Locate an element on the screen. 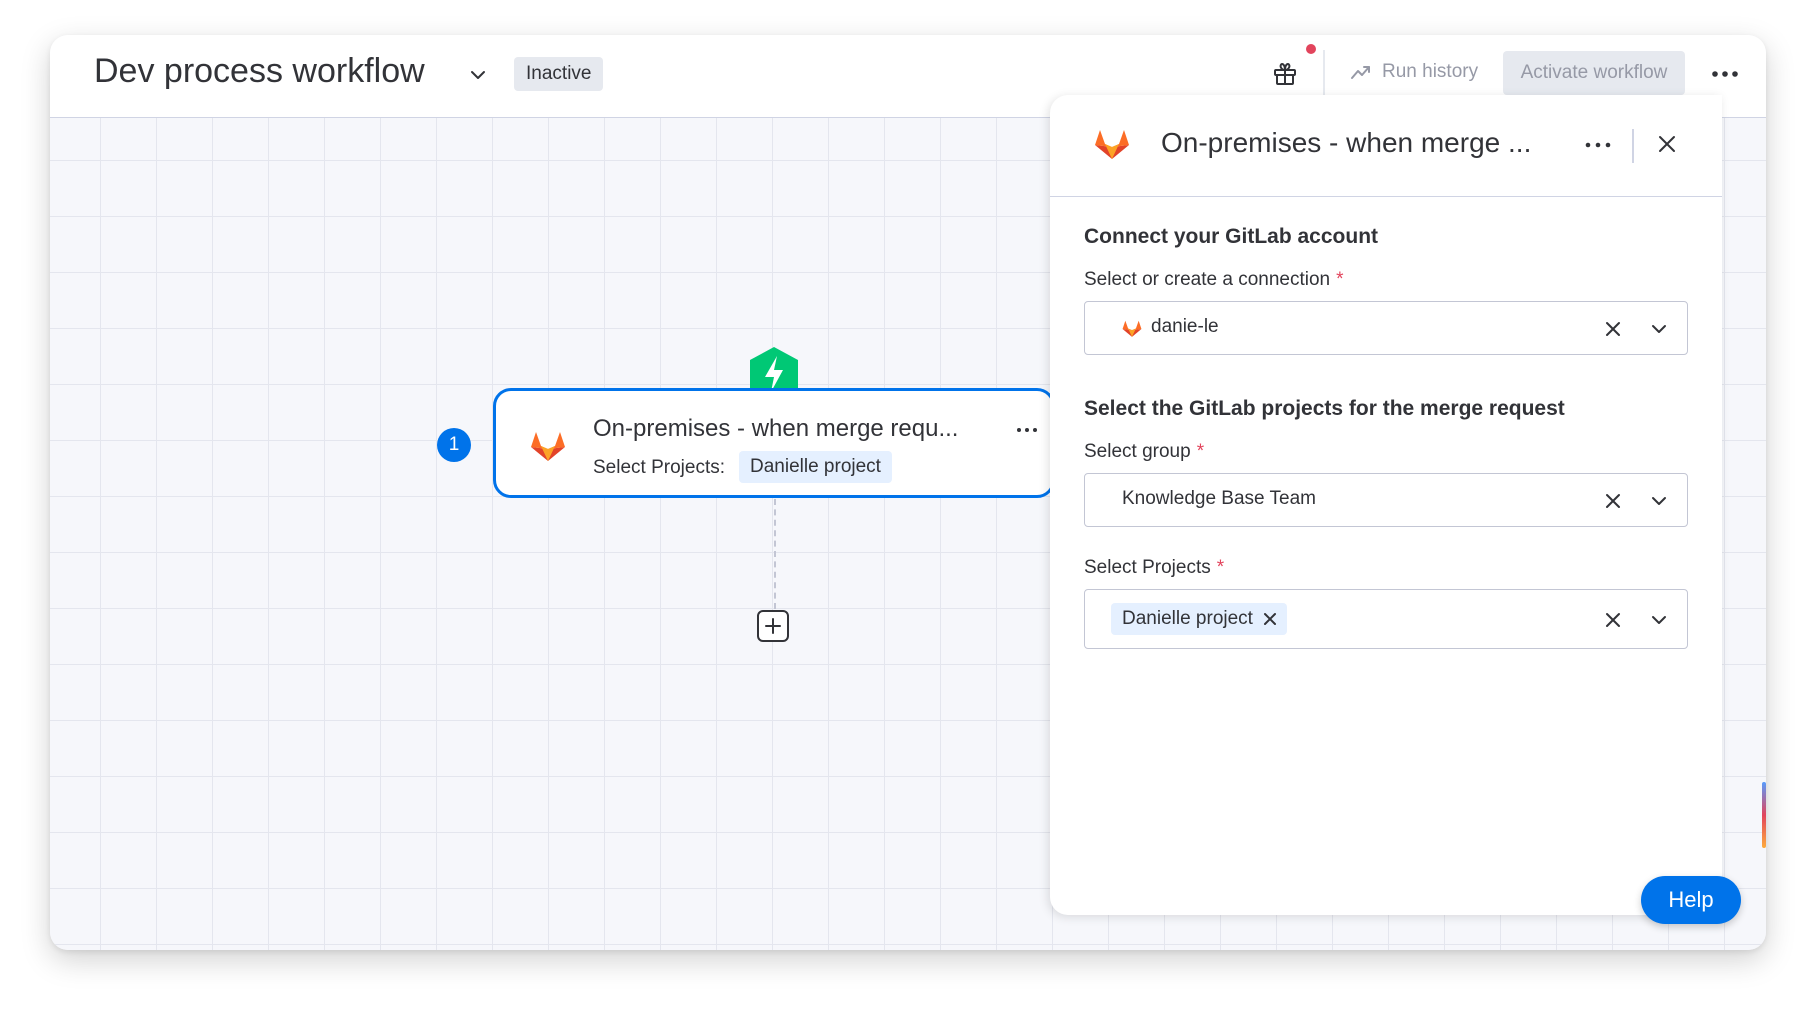 The image size is (1816, 1016). group-select: Knowledge Base Team is located at coordinates (1386, 500).